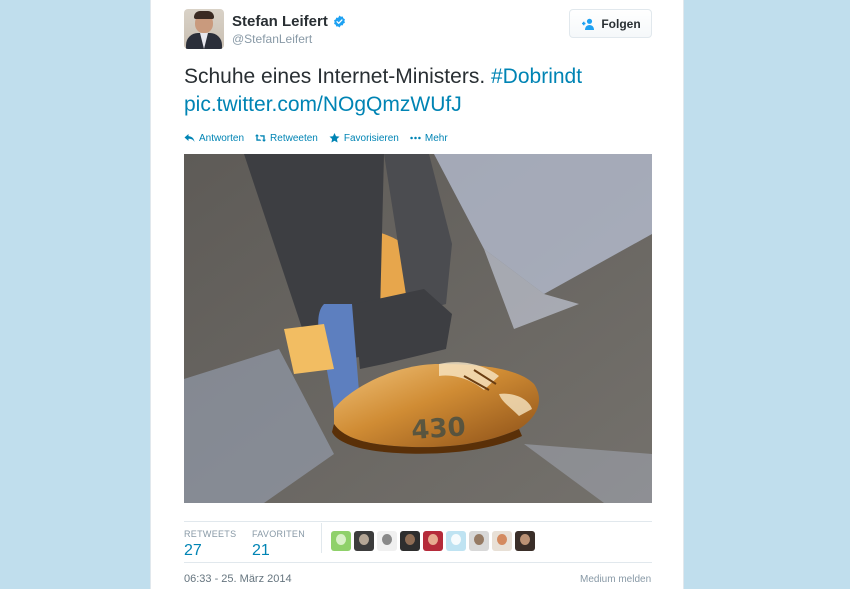 This screenshot has height=589, width=850. I want to click on verified-badge-icon, so click(339, 21).